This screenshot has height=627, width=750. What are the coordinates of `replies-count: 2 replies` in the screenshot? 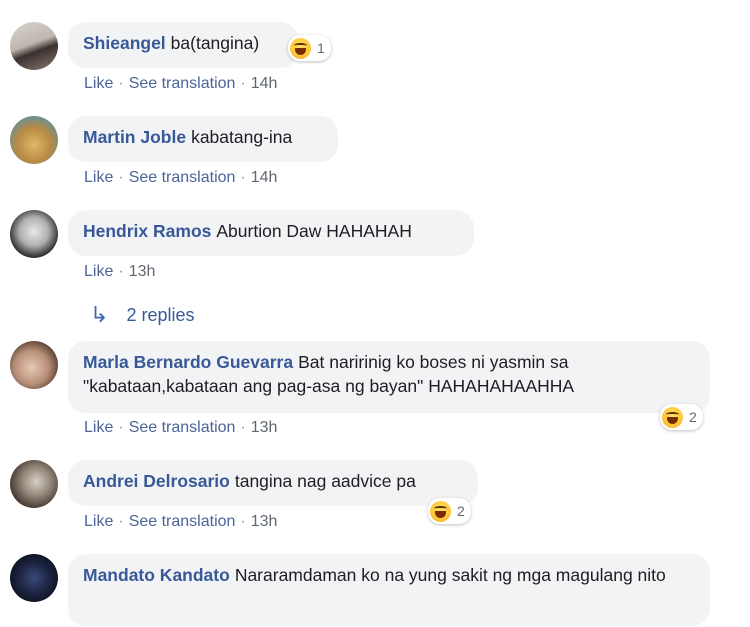 It's located at (160, 314).